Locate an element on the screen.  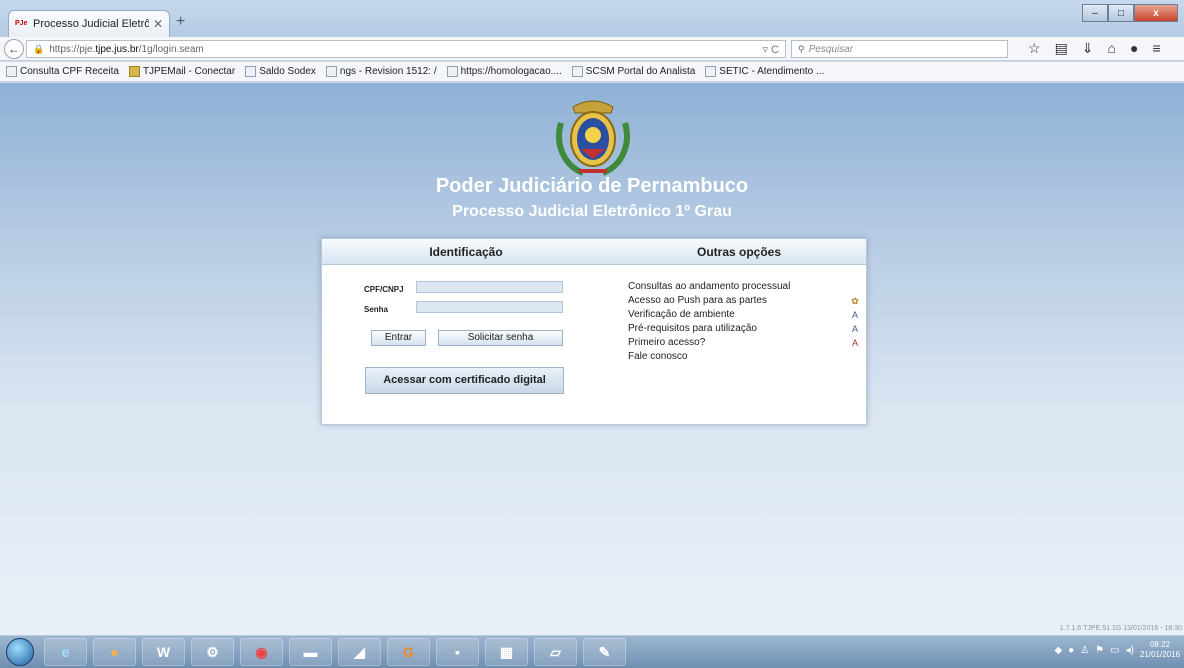
image-icon is located at coordinates (452, 71).